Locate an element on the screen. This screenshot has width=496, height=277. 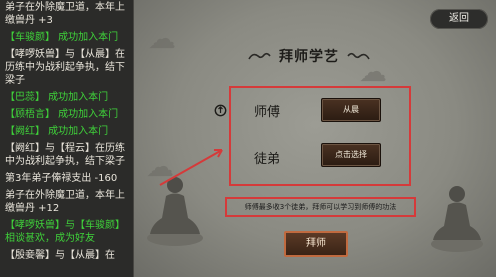
apprentice-button: 拜师 is located at coordinates (316, 244).